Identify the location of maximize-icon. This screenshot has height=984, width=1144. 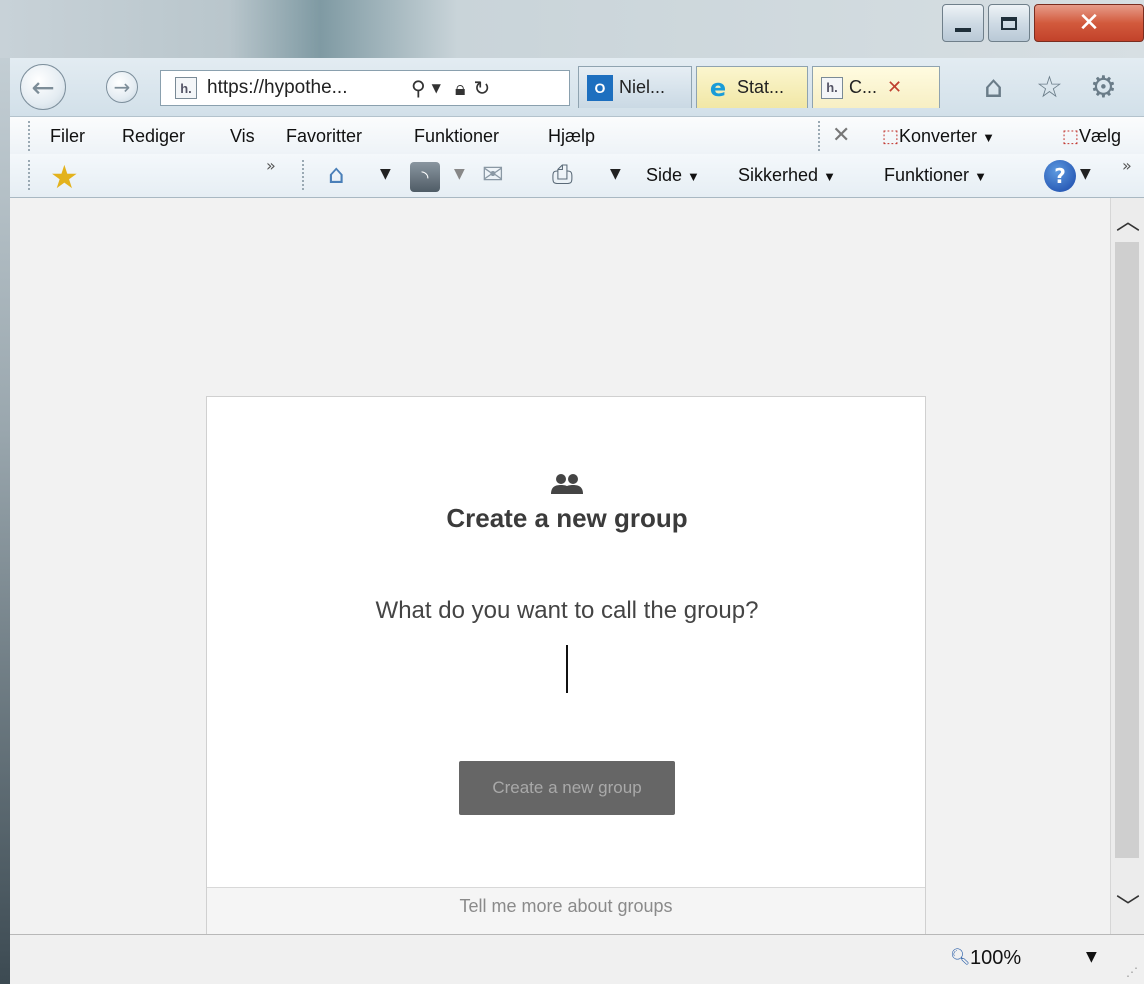
(1009, 23).